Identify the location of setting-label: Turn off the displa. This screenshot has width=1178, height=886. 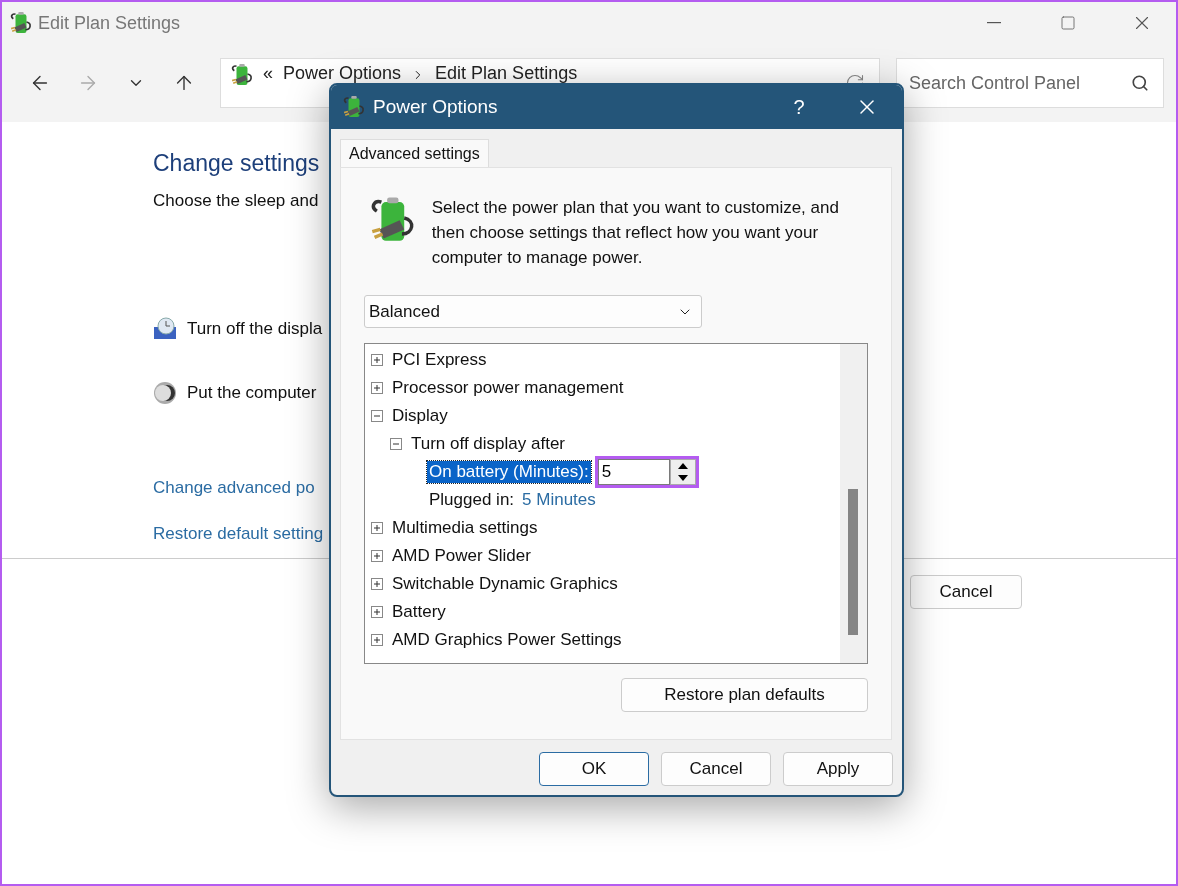
(255, 329).